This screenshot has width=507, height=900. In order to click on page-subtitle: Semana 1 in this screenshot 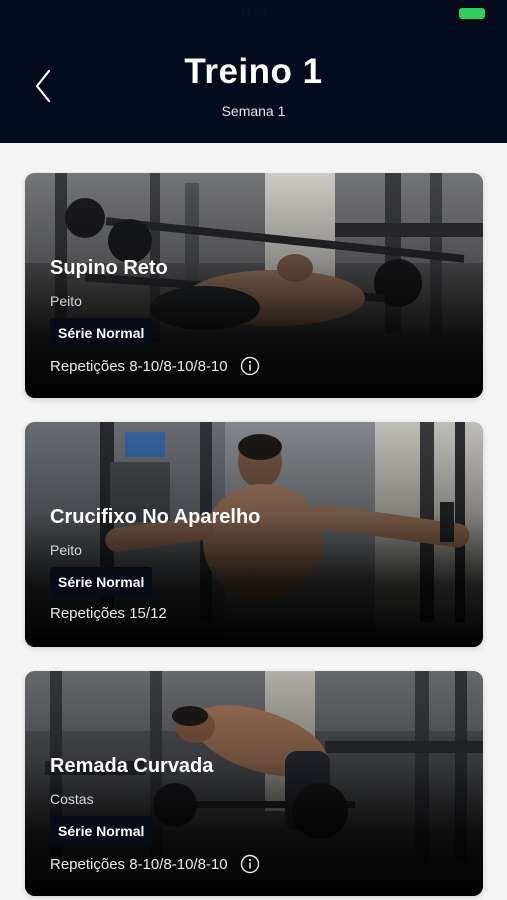, I will do `click(253, 111)`.